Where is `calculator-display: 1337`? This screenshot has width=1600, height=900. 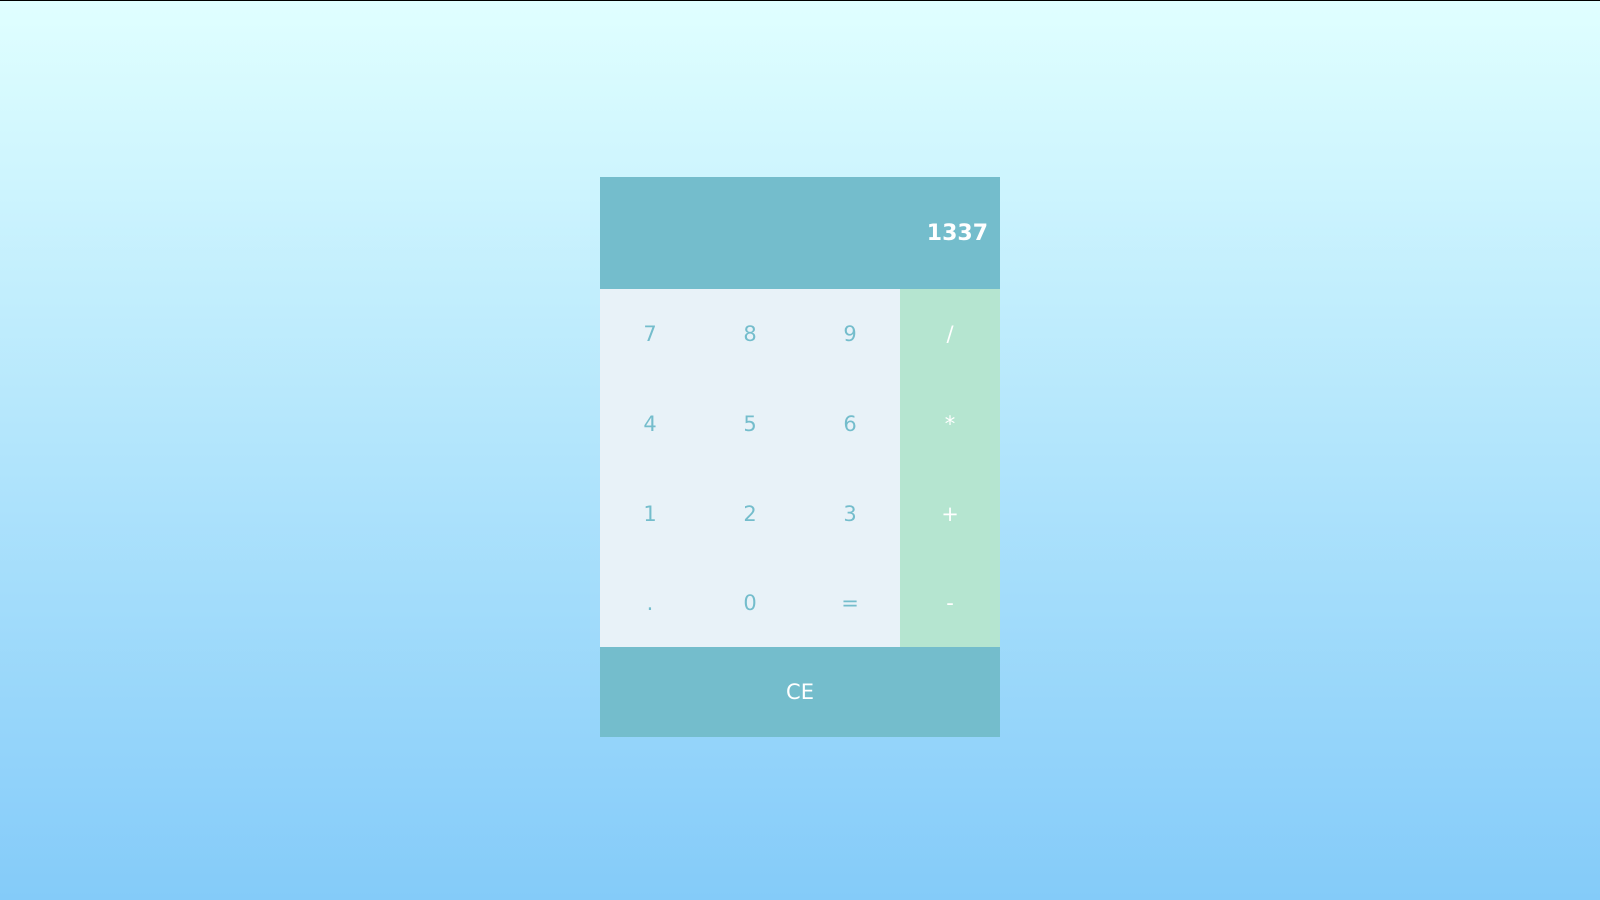
calculator-display: 1337 is located at coordinates (800, 233).